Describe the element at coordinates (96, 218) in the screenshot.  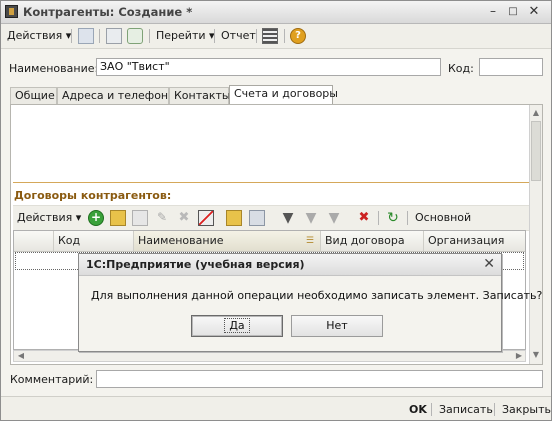
I see `add-icon: +` at that location.